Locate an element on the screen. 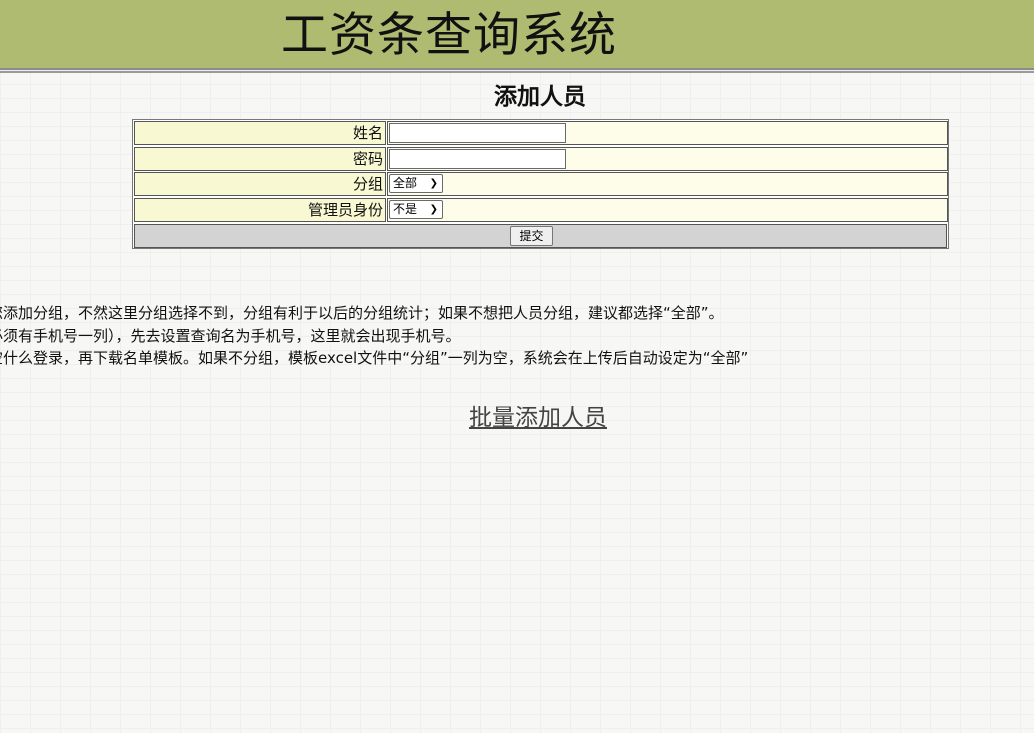 This screenshot has width=1034, height=733. admin-select-value: 不是 is located at coordinates (405, 209).